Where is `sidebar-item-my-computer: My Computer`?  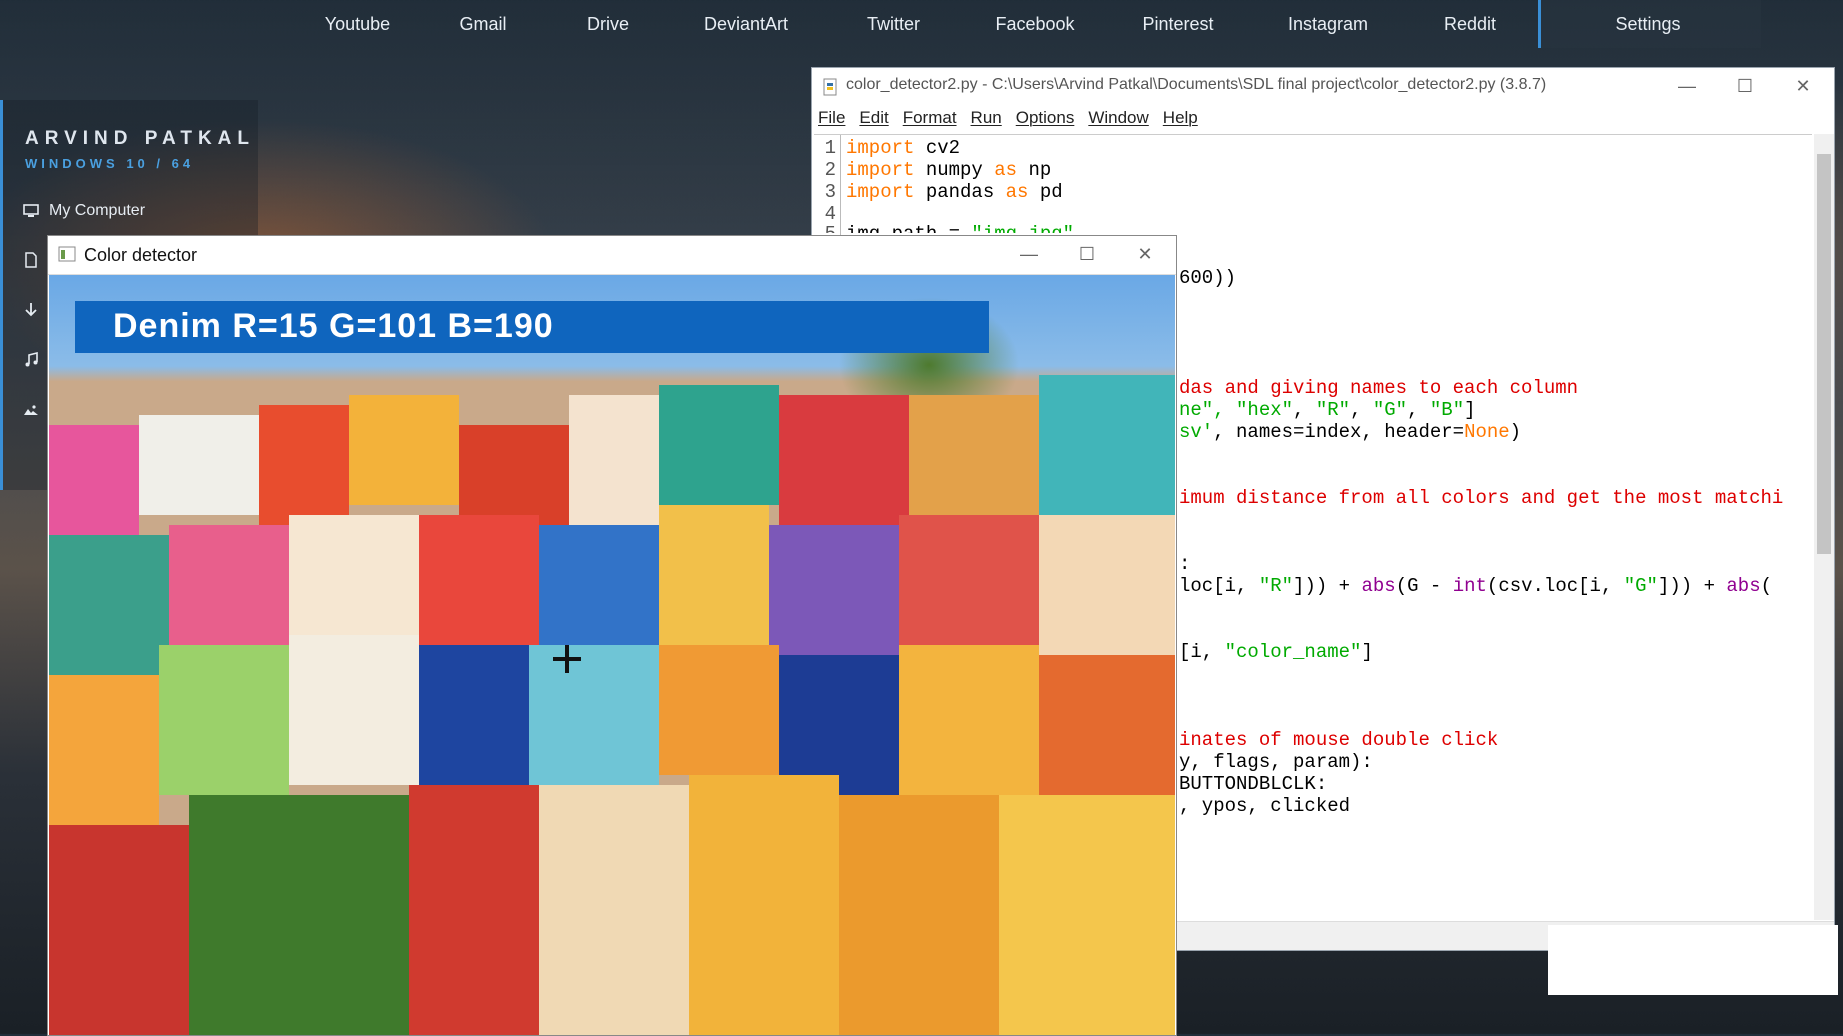
sidebar-item-my-computer: My Computer is located at coordinates (84, 211).